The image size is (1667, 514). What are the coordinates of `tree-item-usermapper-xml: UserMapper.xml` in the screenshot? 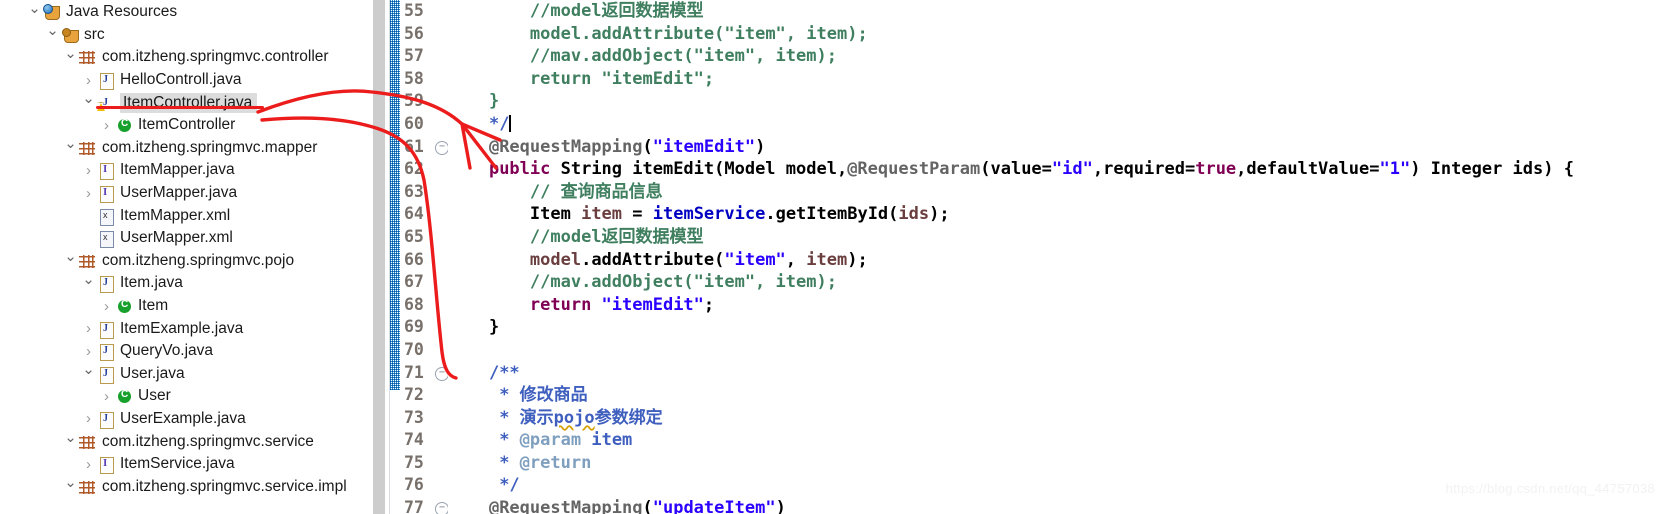 It's located at (186, 238).